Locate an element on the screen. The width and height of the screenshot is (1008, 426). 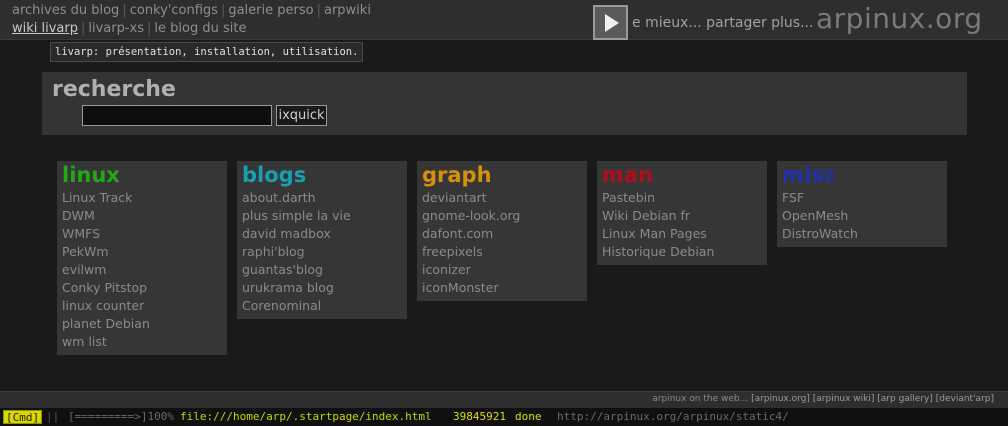
link-wmfs: WMFS is located at coordinates (81, 233).